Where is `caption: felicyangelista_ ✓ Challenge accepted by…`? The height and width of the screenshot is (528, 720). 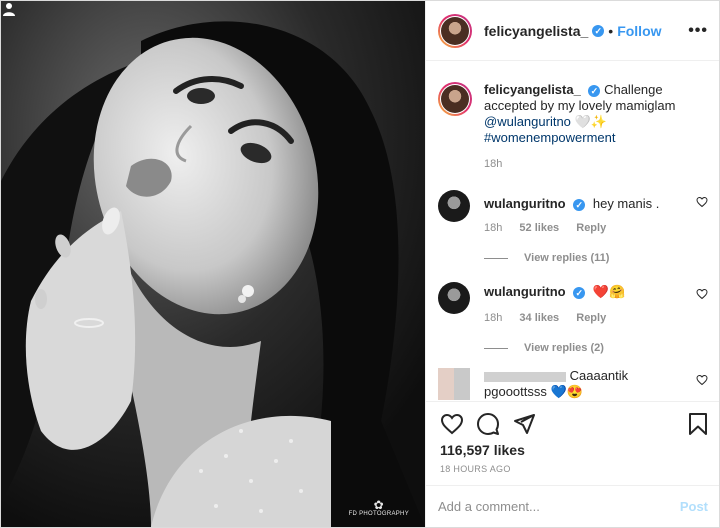 caption: felicyangelista_ ✓ Challenge accepted by… is located at coordinates (573, 126).